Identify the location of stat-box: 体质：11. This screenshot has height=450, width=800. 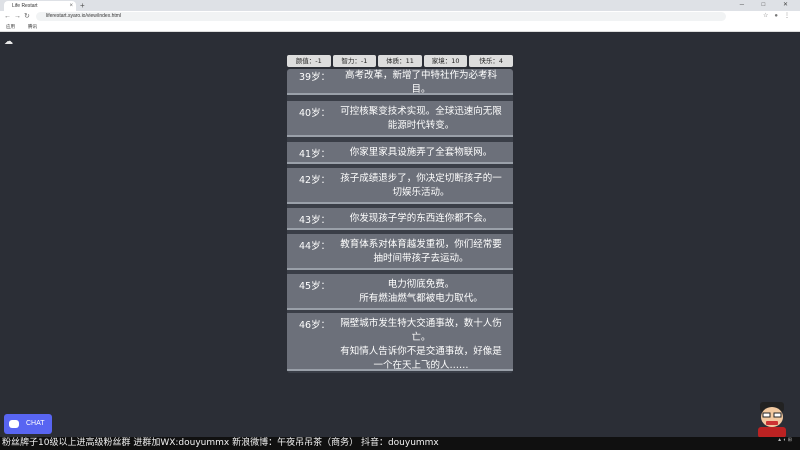
(400, 61).